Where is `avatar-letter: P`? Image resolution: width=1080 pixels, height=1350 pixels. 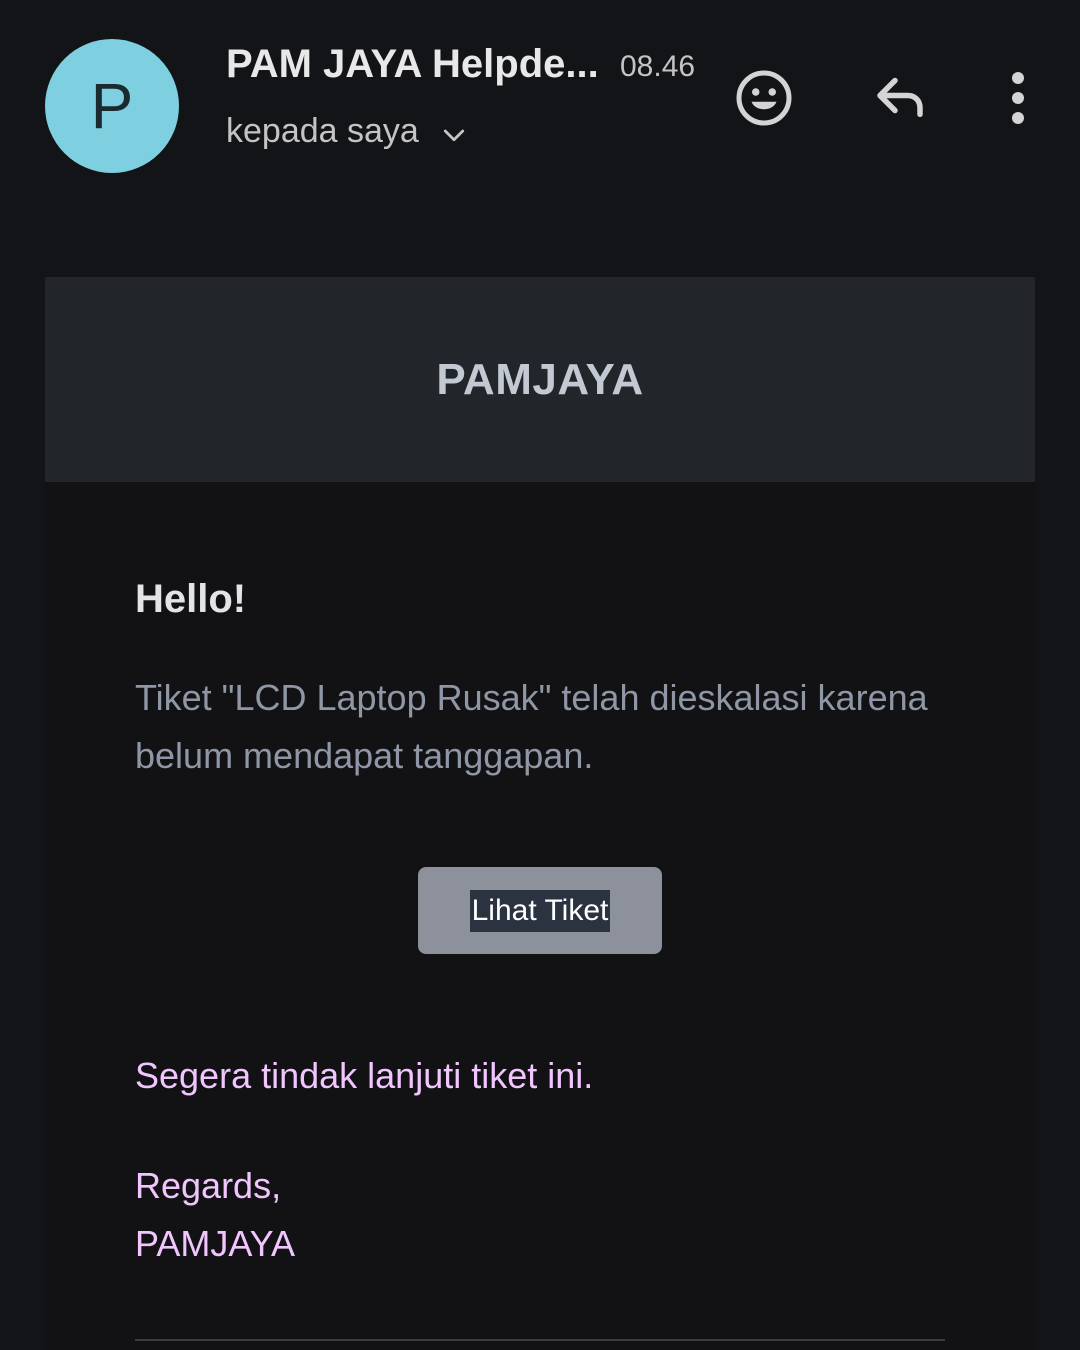
avatar-letter: P is located at coordinates (112, 106).